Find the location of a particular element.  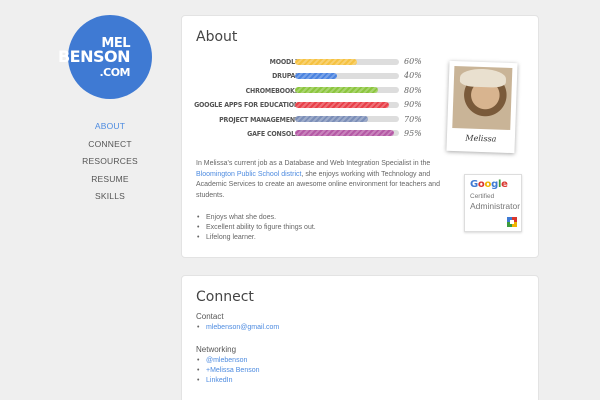

contact-heading: Contact is located at coordinates (210, 316).